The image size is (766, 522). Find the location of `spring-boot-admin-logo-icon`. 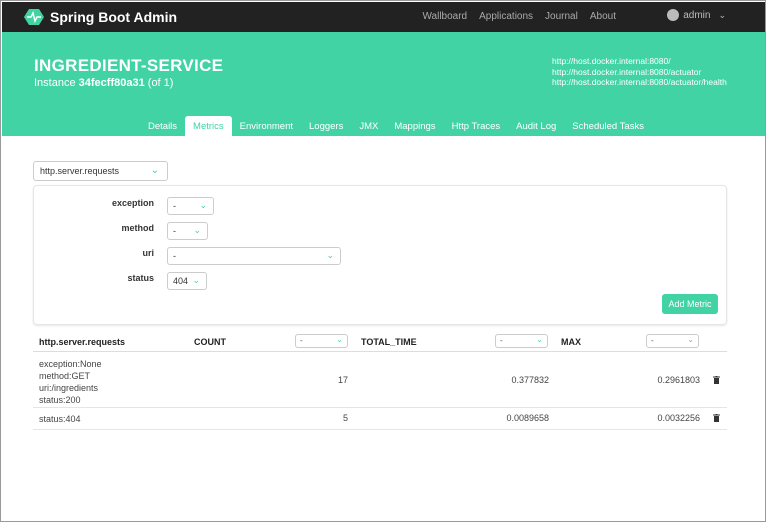

spring-boot-admin-logo-icon is located at coordinates (34, 17).